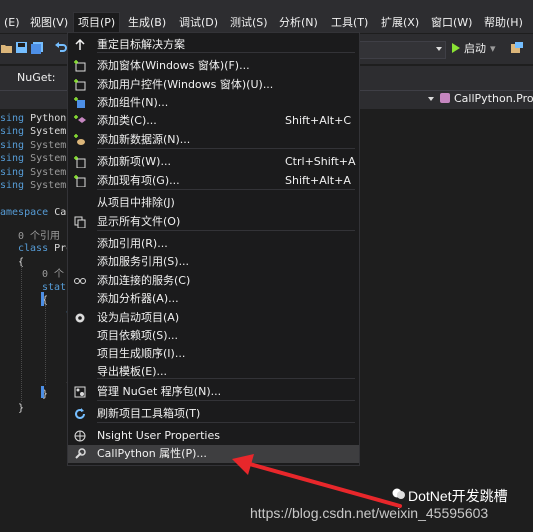 This screenshot has width=533, height=532. Describe the element at coordinates (369, 513) in the screenshot. I see `watermark-url: https://blog.csdn.net/weixin_45595603` at that location.